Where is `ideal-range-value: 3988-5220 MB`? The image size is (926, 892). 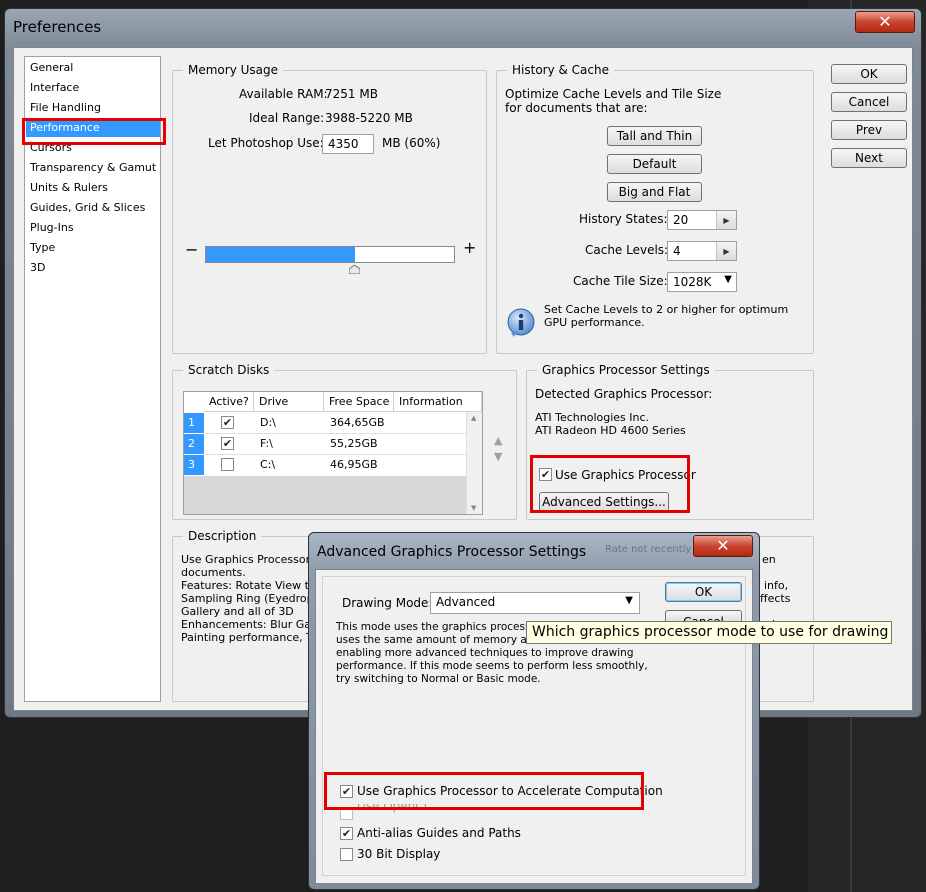 ideal-range-value: 3988-5220 MB is located at coordinates (369, 118).